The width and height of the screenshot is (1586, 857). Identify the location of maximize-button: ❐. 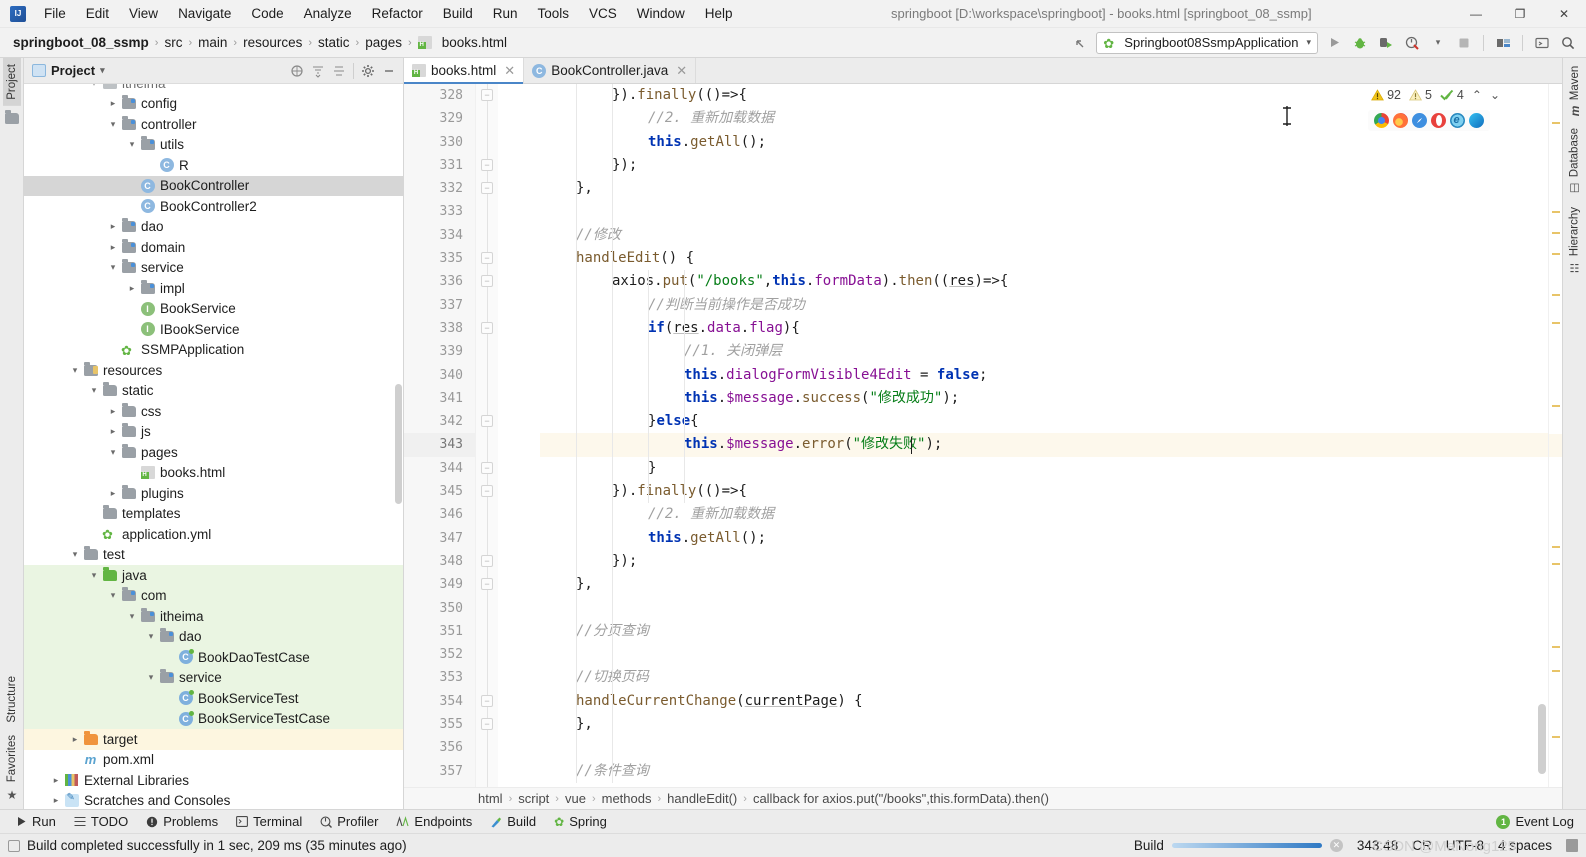
(1520, 14).